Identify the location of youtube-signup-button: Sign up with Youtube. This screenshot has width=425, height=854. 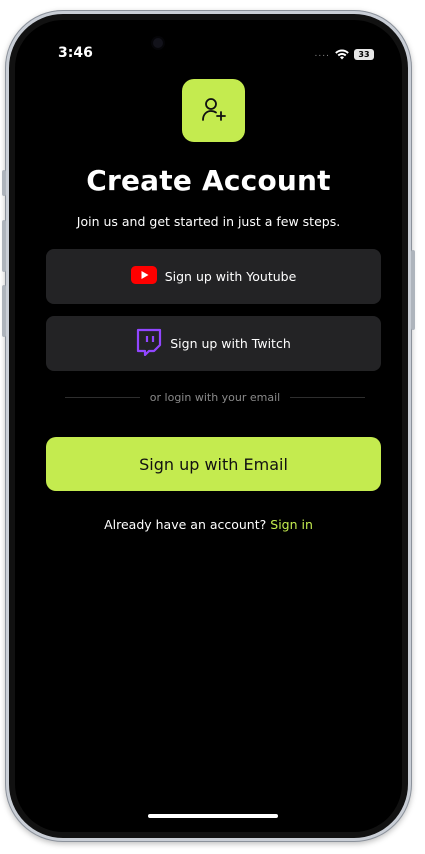
(213, 276).